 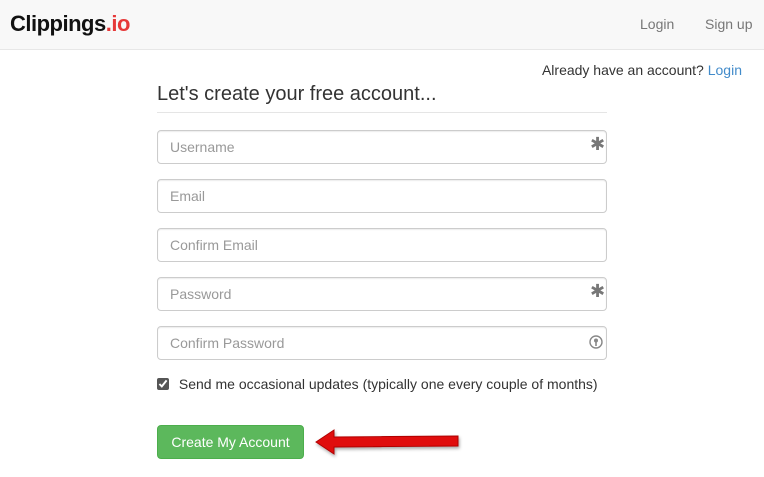 I want to click on confirm-password-field-group, so click(x=382, y=343).